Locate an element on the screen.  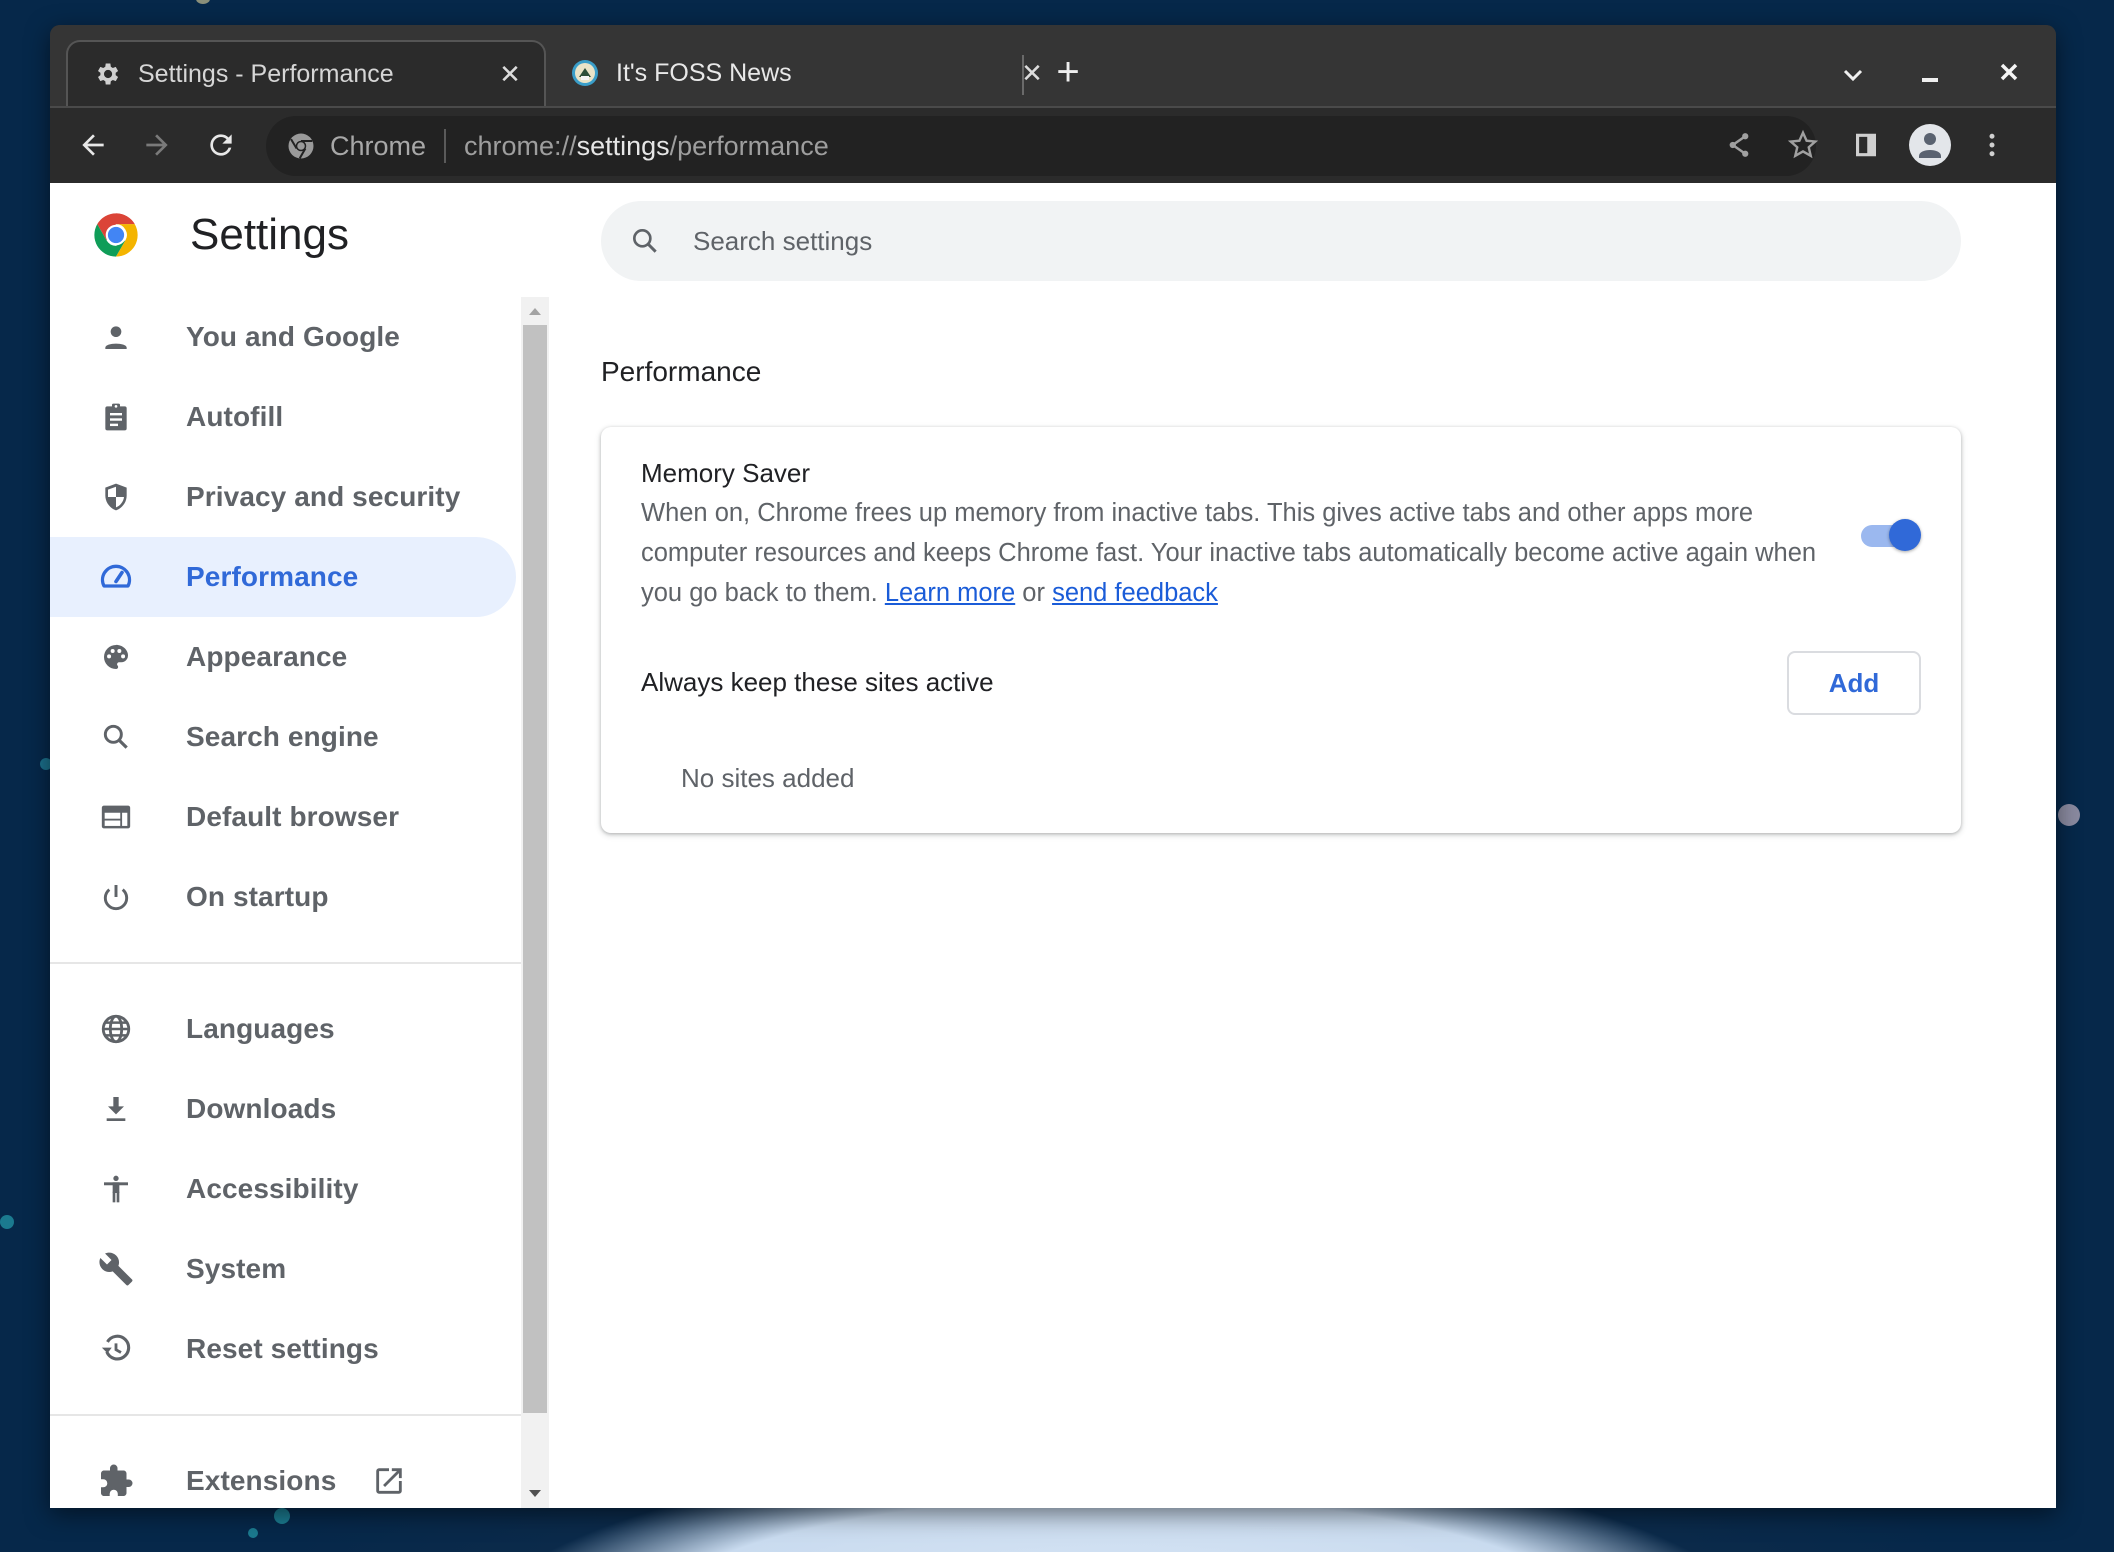
sidebar-item-accessibility: Accessibility is located at coordinates (283, 1189).